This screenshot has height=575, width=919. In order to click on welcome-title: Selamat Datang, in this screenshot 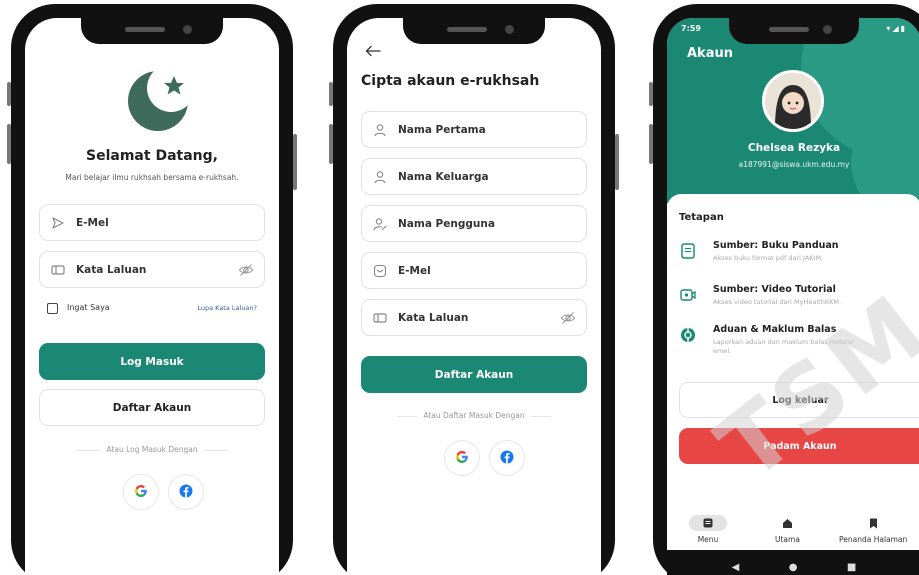, I will do `click(152, 156)`.